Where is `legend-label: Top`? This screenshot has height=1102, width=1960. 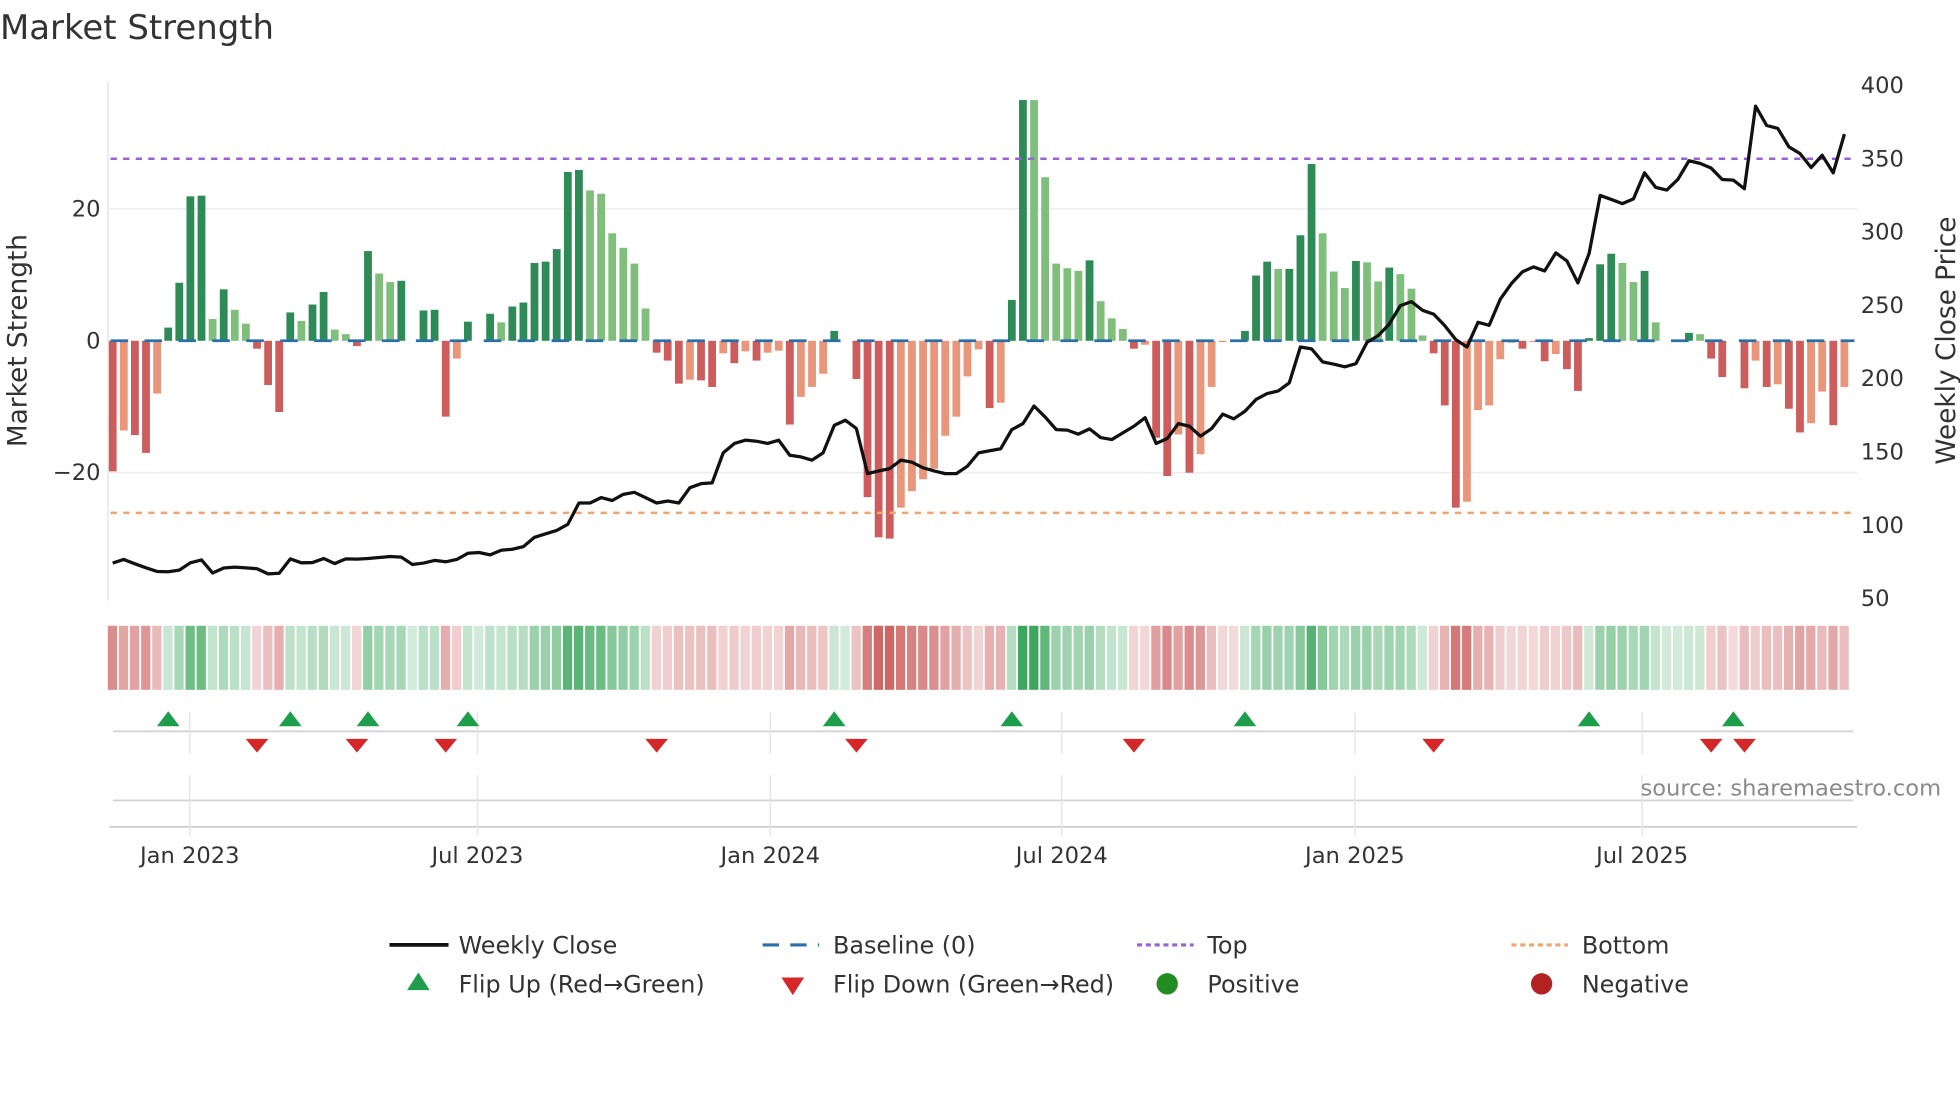 legend-label: Top is located at coordinates (1226, 946).